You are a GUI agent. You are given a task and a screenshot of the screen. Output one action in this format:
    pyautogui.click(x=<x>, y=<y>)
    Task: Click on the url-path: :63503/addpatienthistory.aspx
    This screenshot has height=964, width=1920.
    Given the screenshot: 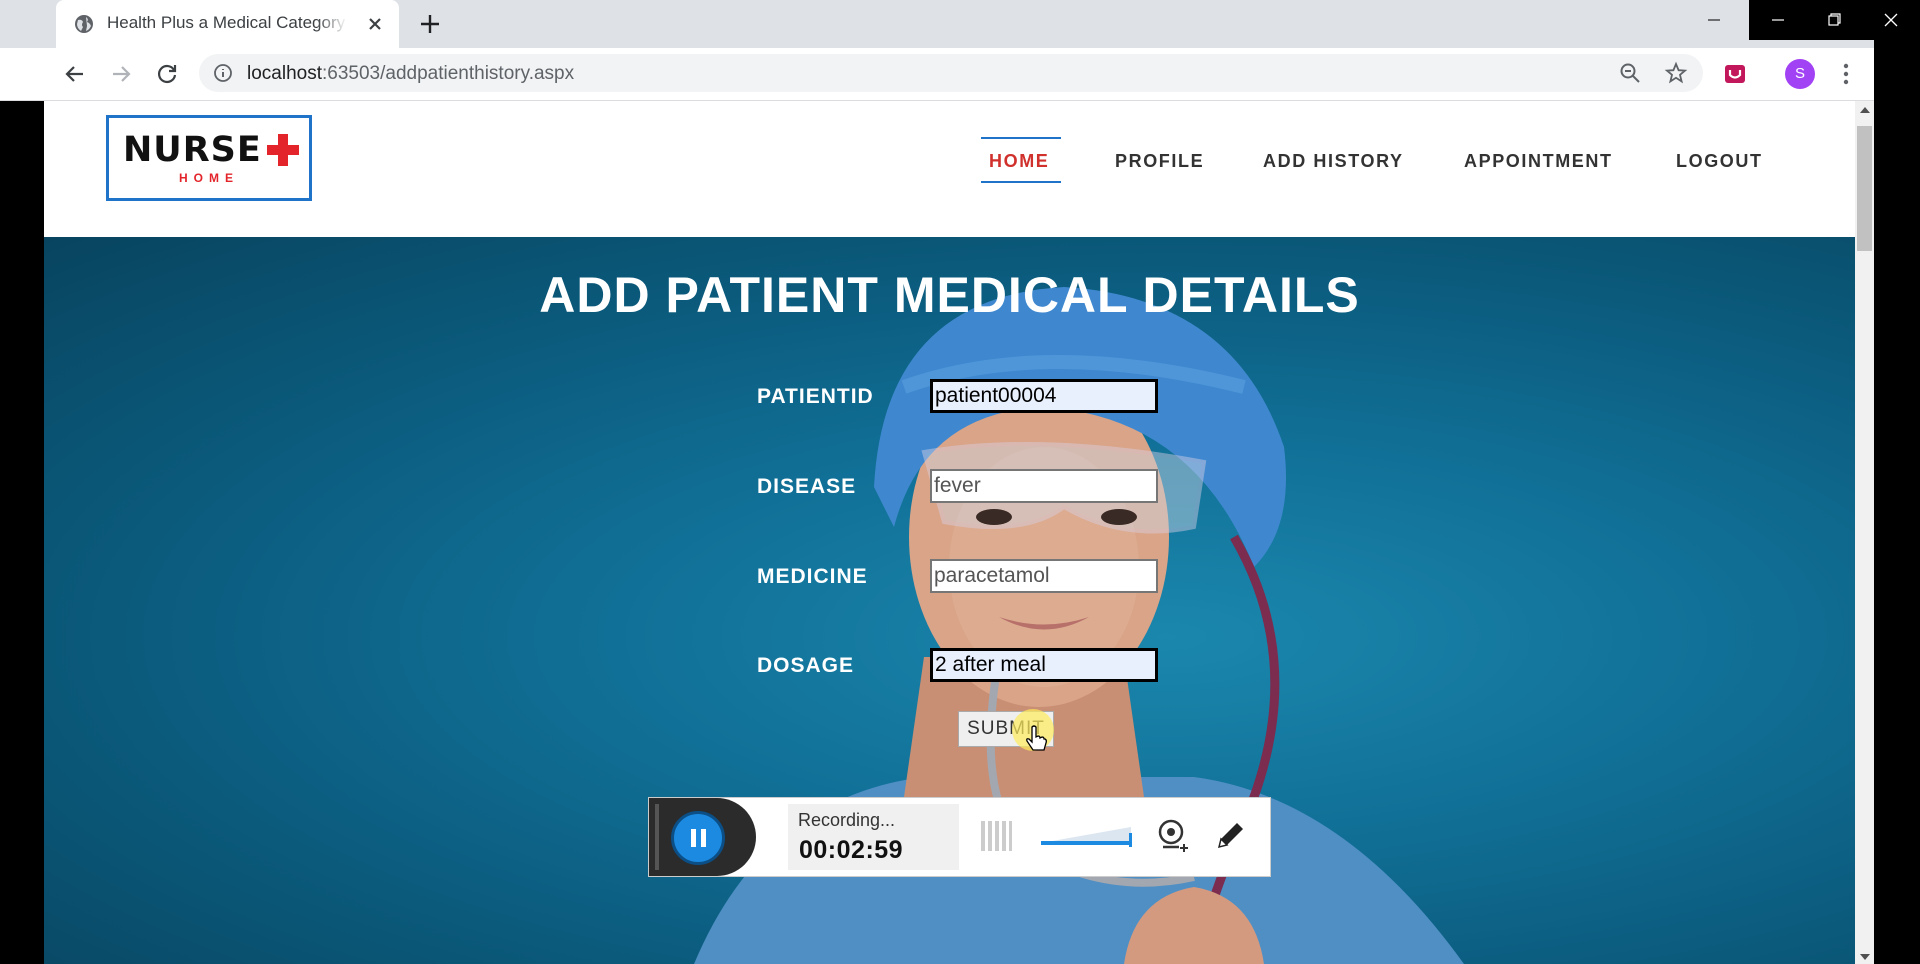 What is the action you would take?
    pyautogui.click(x=448, y=73)
    